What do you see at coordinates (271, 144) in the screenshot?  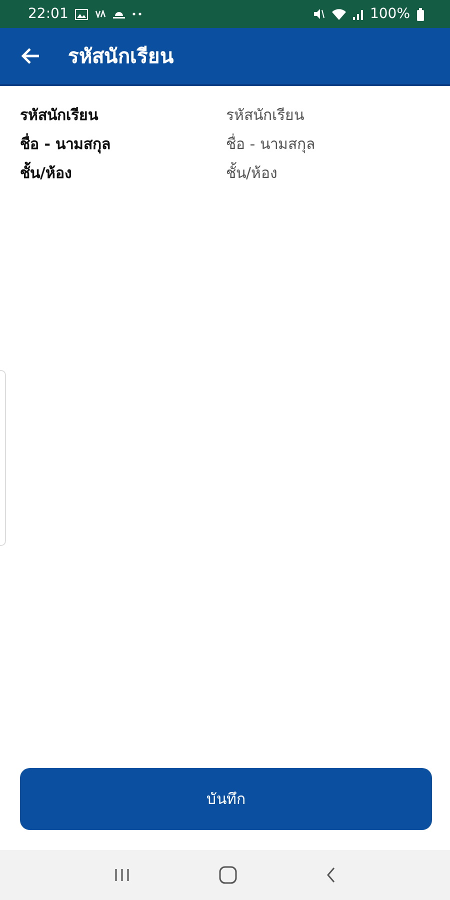 I see `field-value: ชื่อ - นามสกุล` at bounding box center [271, 144].